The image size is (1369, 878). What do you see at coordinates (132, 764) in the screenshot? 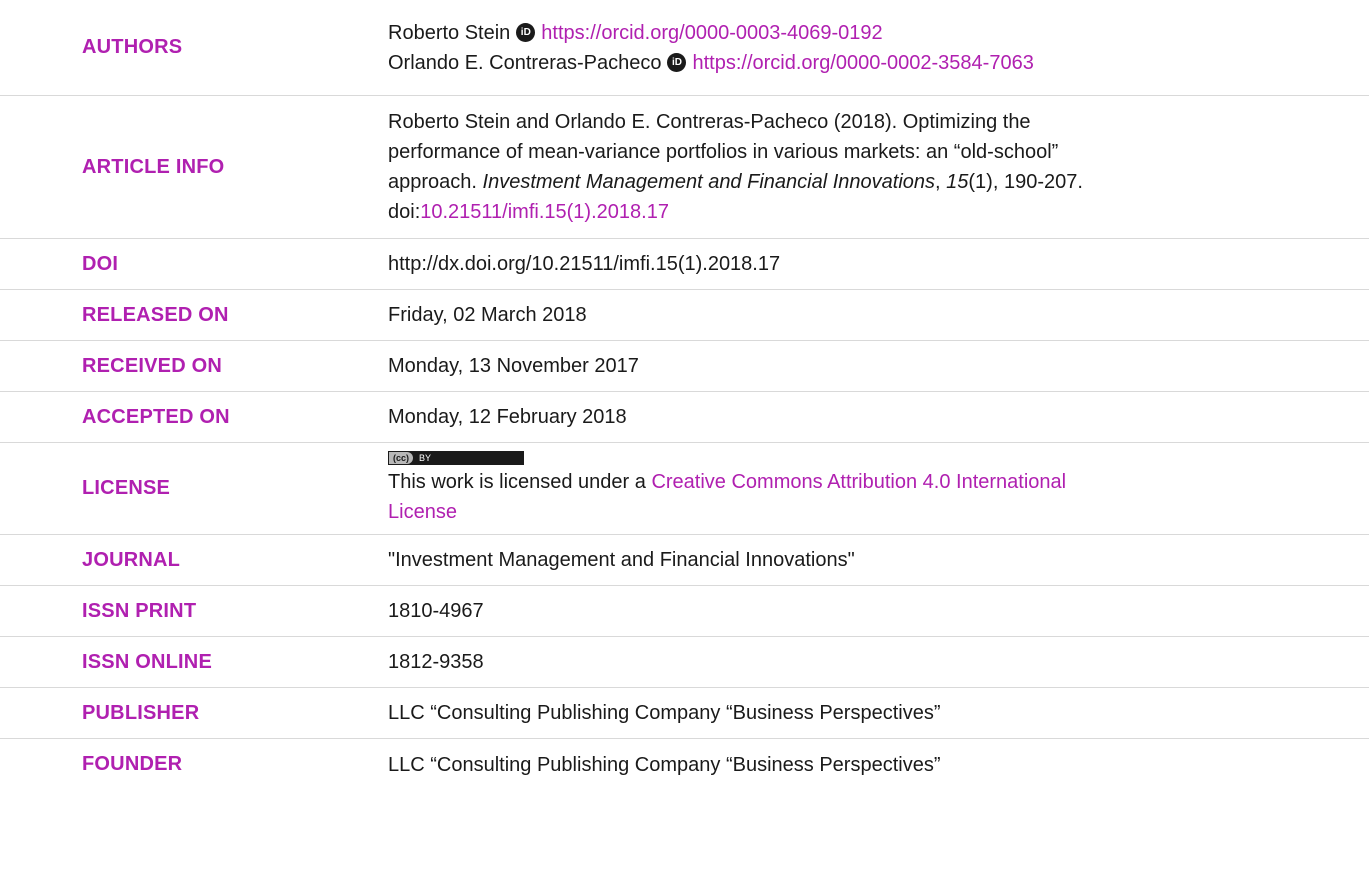
I see `label-founder: FOUNDER` at bounding box center [132, 764].